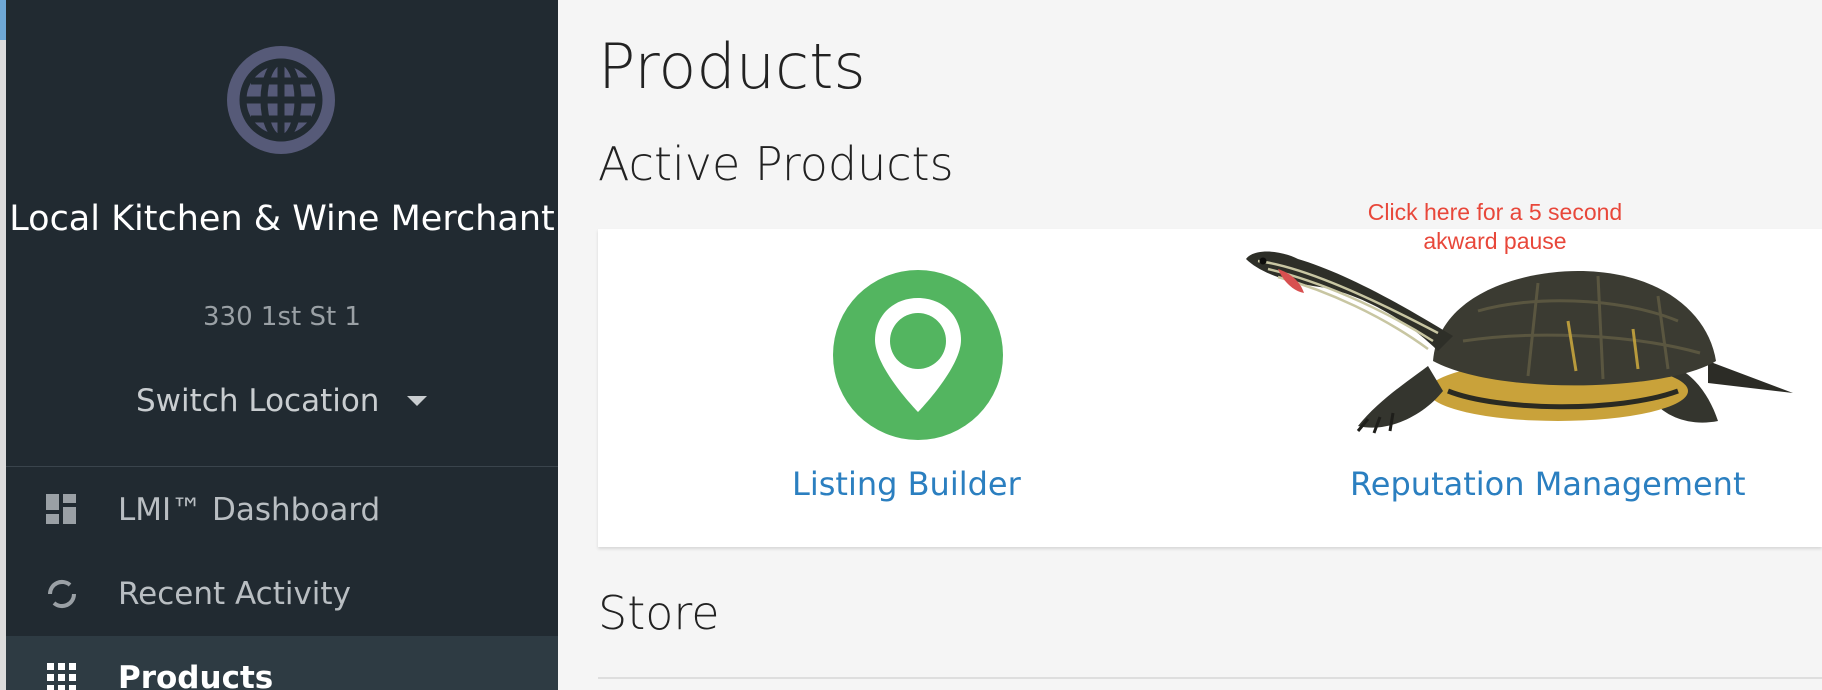 The width and height of the screenshot is (1822, 690). What do you see at coordinates (258, 401) in the screenshot?
I see `switch-location-label: Switch Location` at bounding box center [258, 401].